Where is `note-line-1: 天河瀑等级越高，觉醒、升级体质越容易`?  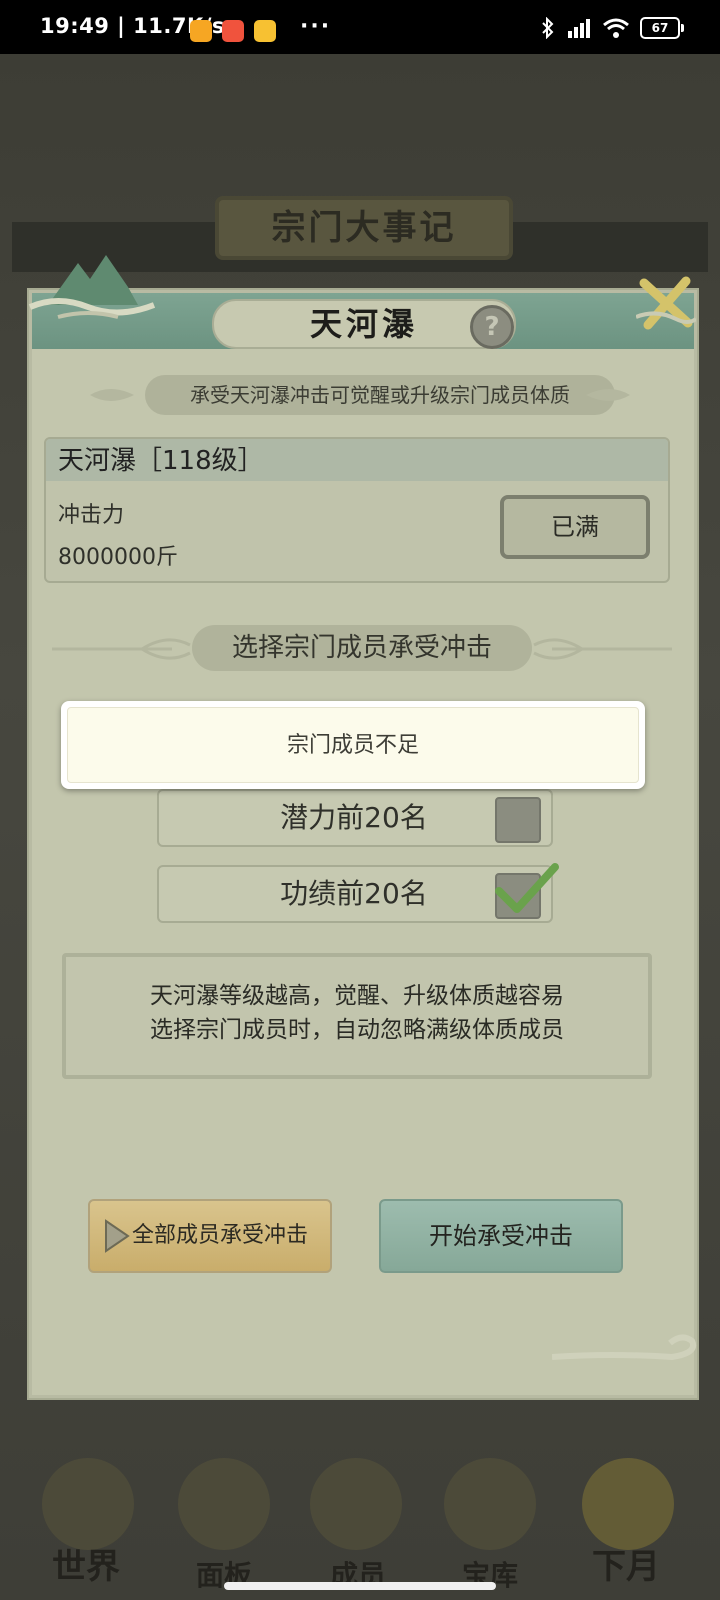
note-line-1: 天河瀑等级越高，觉醒、升级体质越容易 is located at coordinates (357, 996).